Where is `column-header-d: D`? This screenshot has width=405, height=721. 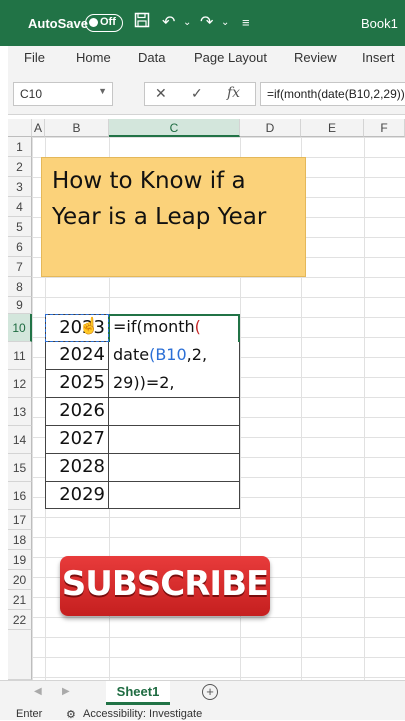 column-header-d: D is located at coordinates (270, 128).